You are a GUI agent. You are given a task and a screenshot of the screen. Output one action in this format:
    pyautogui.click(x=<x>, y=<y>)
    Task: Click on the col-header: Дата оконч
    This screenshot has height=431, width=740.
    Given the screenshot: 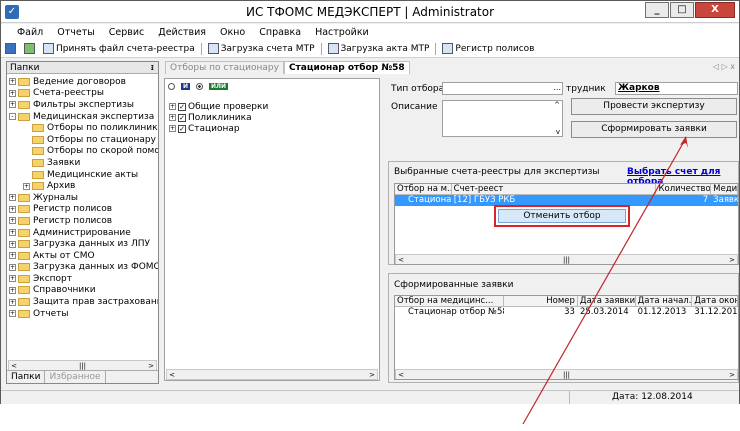 What is the action you would take?
    pyautogui.click(x=715, y=301)
    